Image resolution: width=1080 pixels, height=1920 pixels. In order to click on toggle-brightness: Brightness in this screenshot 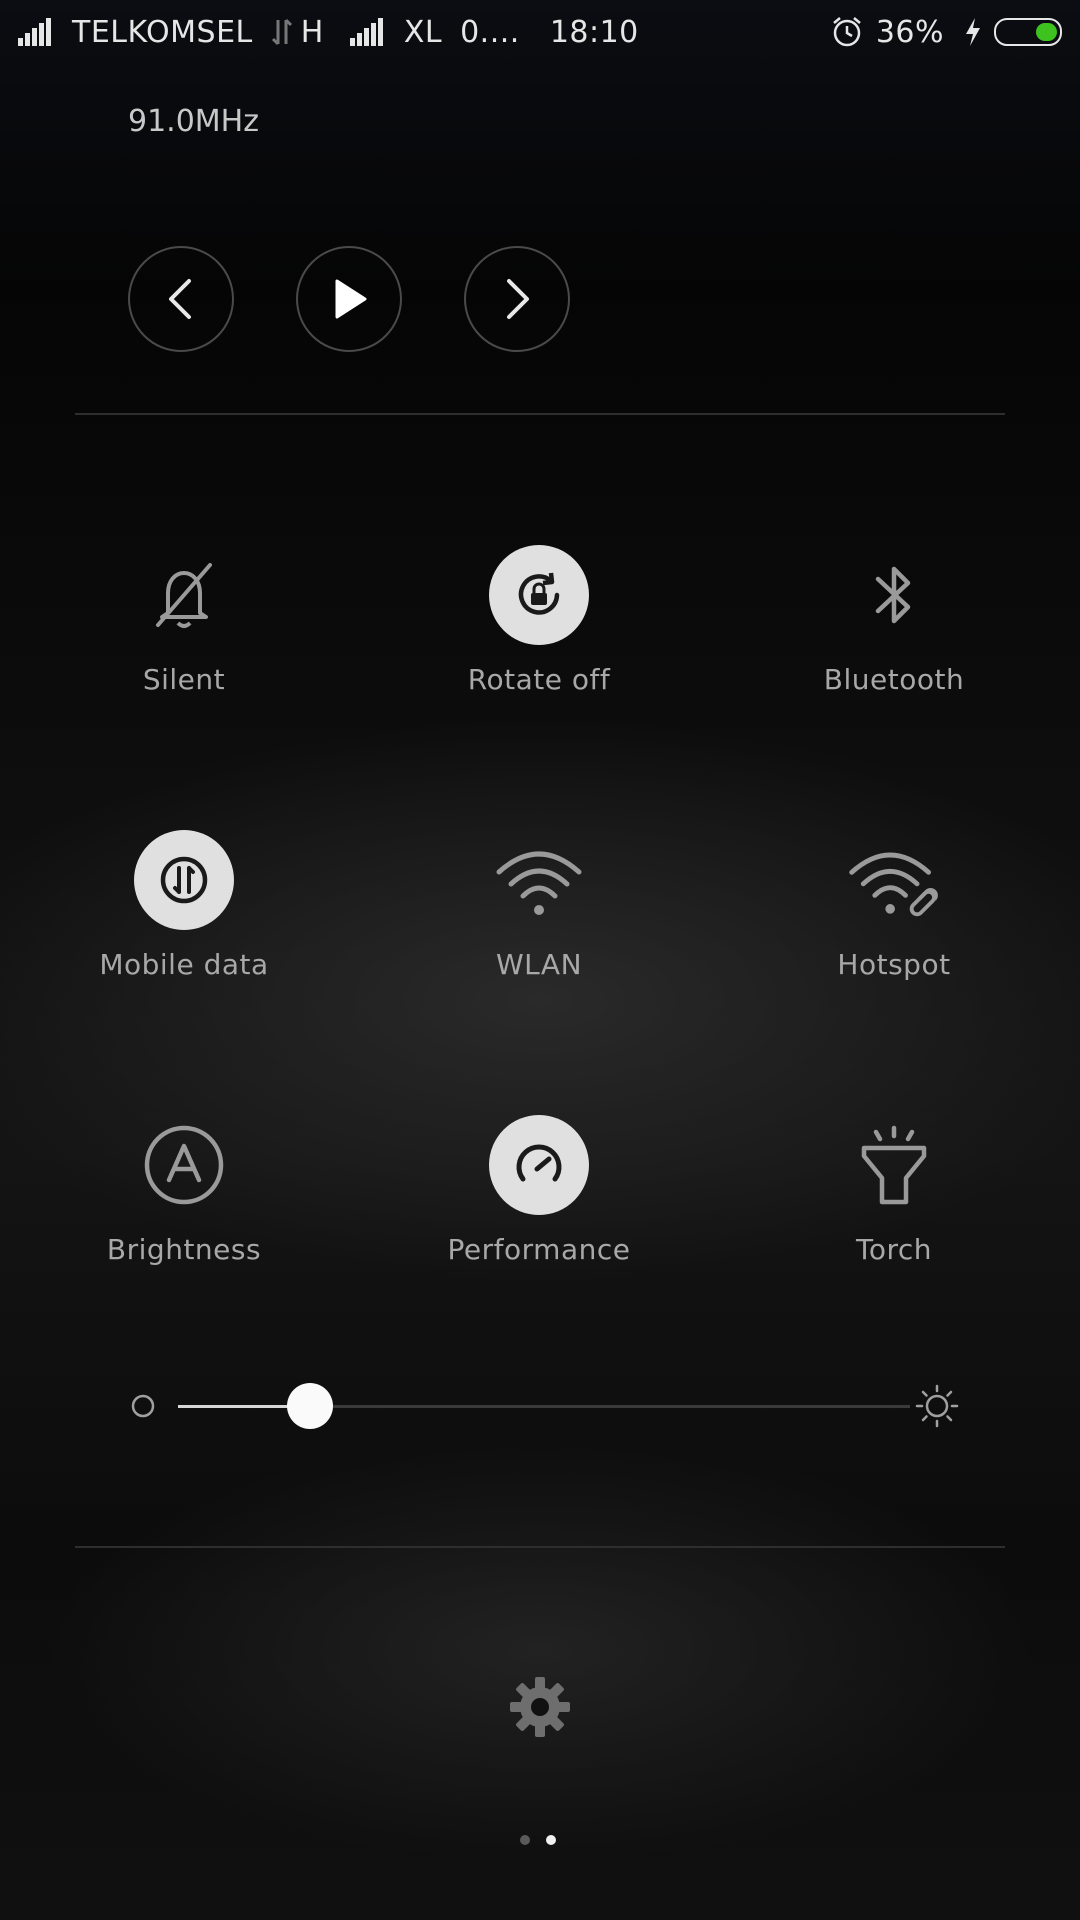, I will do `click(184, 1215)`.